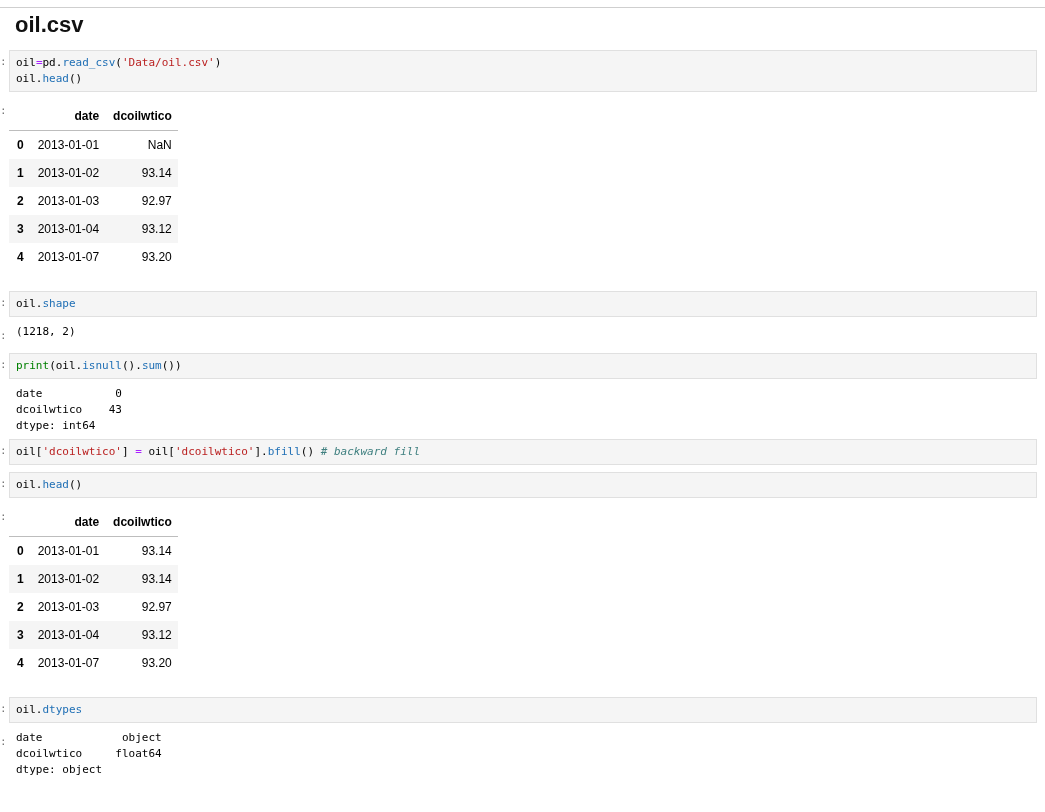 This screenshot has width=1045, height=812. What do you see at coordinates (523, 366) in the screenshot?
I see `code-cell: print(oil.isnull().sum())` at bounding box center [523, 366].